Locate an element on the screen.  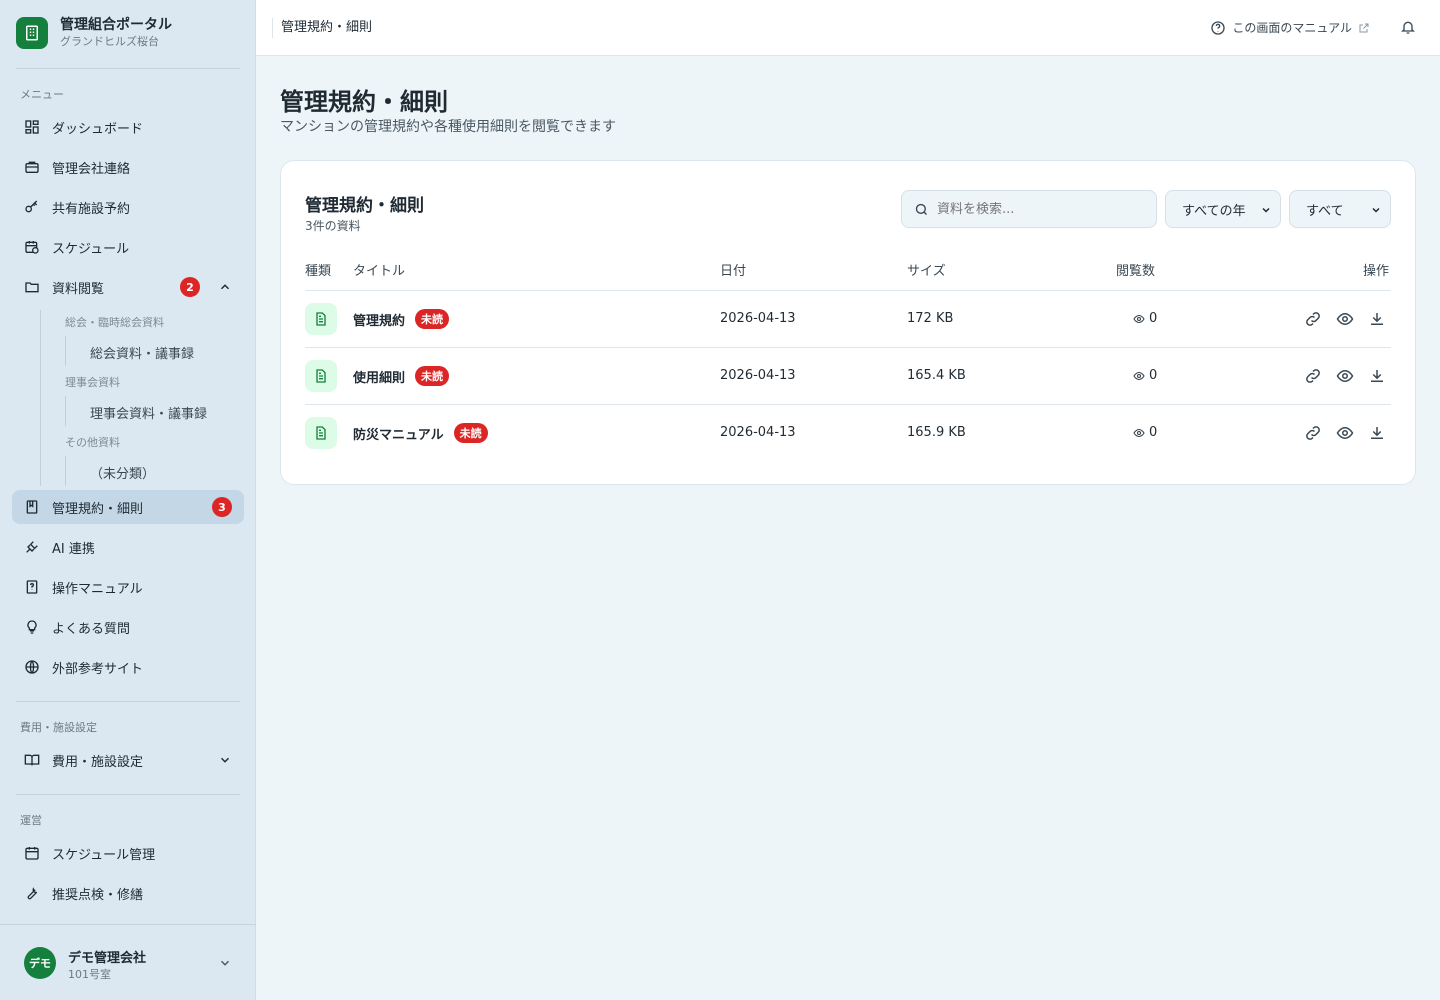
unread-badge: 未読 is located at coordinates (470, 433).